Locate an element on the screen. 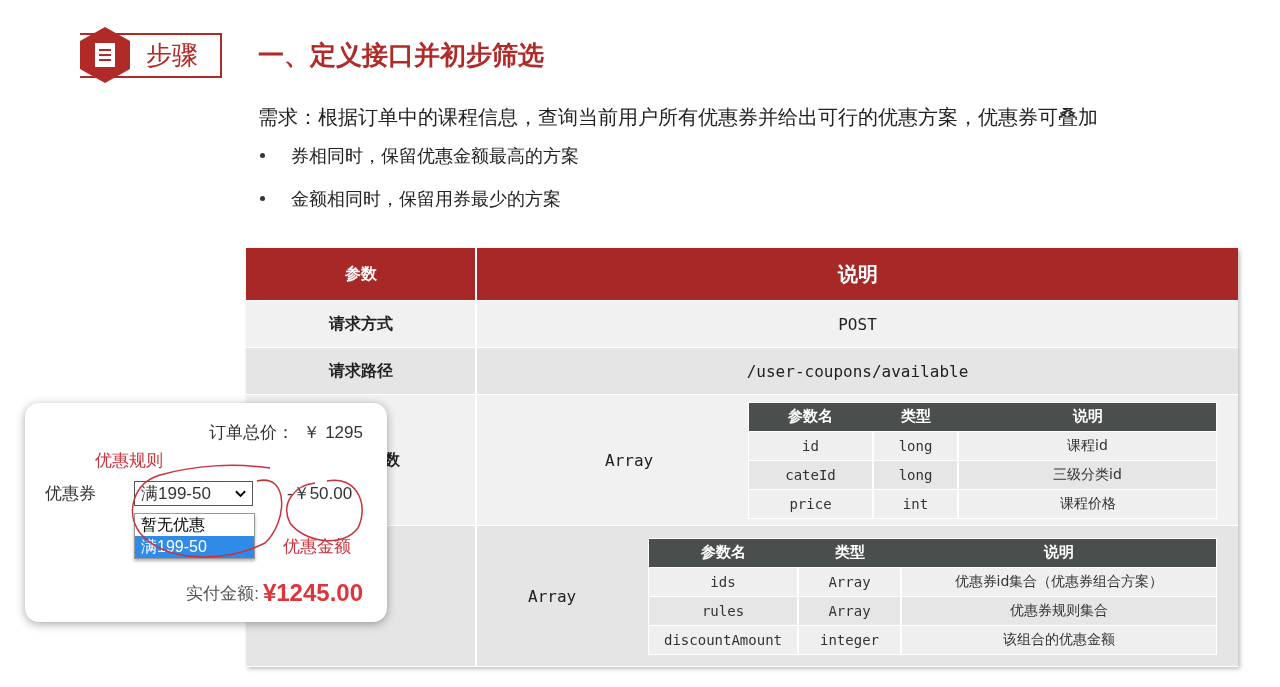 The image size is (1280, 687). table-cell: ids is located at coordinates (723, 581).